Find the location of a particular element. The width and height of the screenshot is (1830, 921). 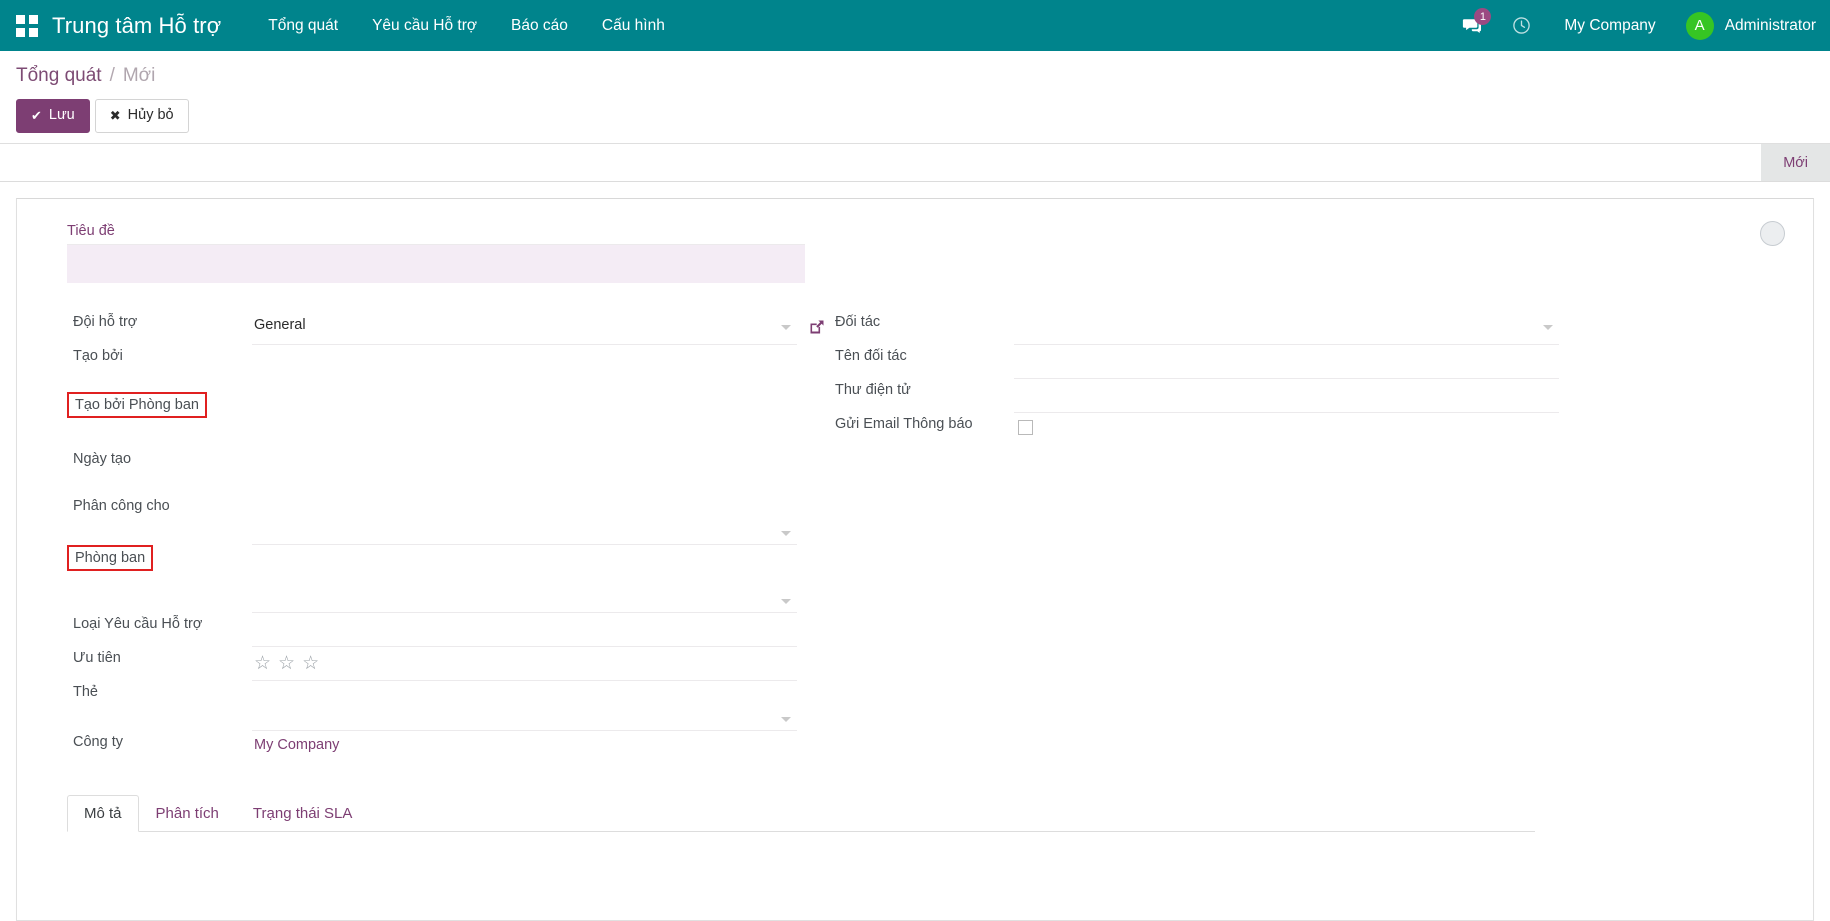

field-row-helpdesk-team: Đội hỗ trợ General is located at coordinates (445, 328).